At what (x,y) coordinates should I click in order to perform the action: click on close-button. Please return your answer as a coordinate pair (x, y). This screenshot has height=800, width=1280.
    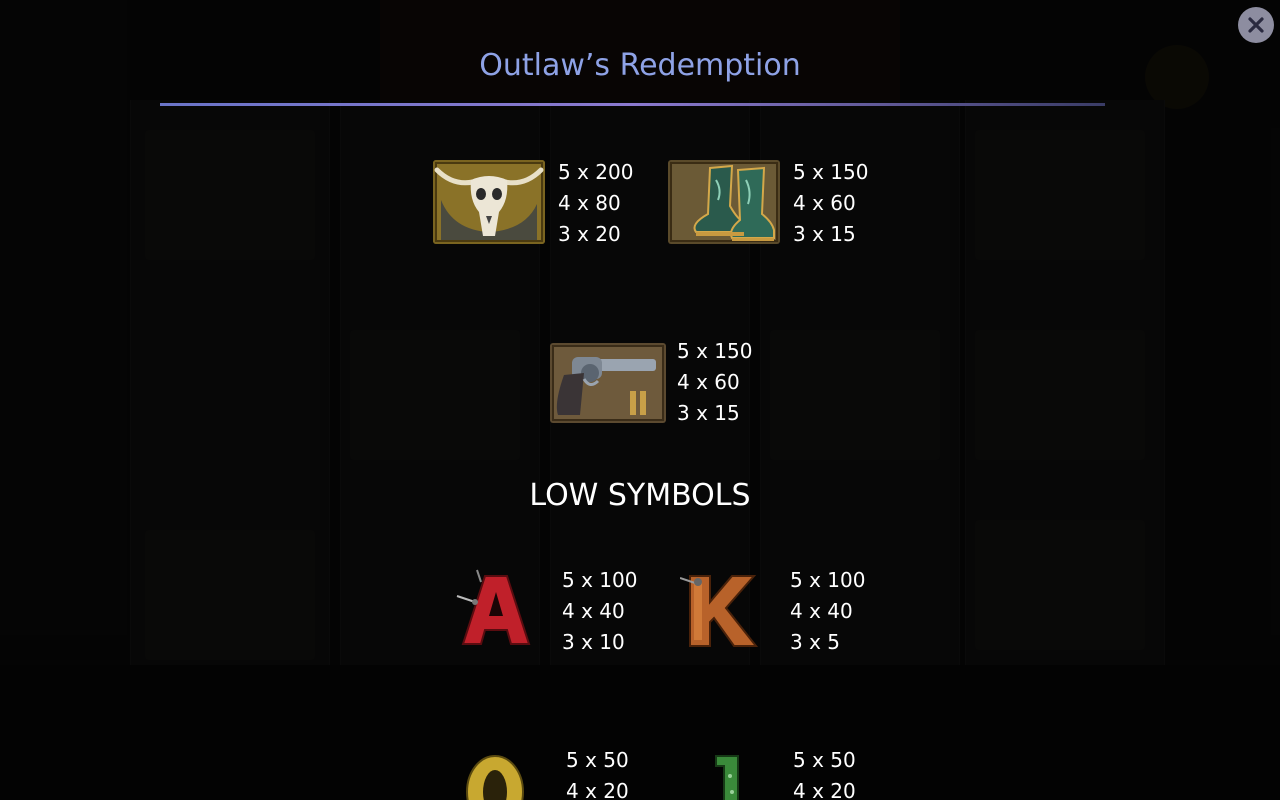
    Looking at the image, I should click on (1256, 25).